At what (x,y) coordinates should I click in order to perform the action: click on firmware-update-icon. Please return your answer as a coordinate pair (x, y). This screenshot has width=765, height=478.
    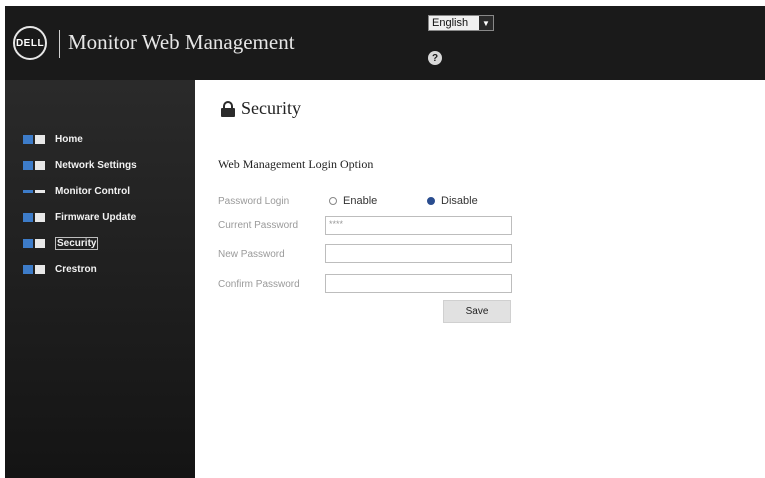
    Looking at the image, I should click on (36, 217).